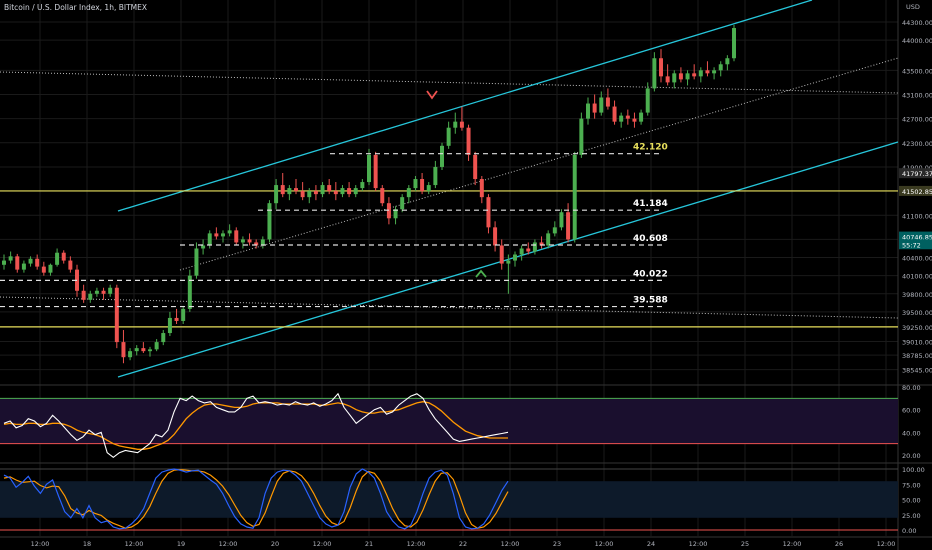  Describe the element at coordinates (917, 356) in the screenshot. I see `price-tick: 38785.00` at that location.